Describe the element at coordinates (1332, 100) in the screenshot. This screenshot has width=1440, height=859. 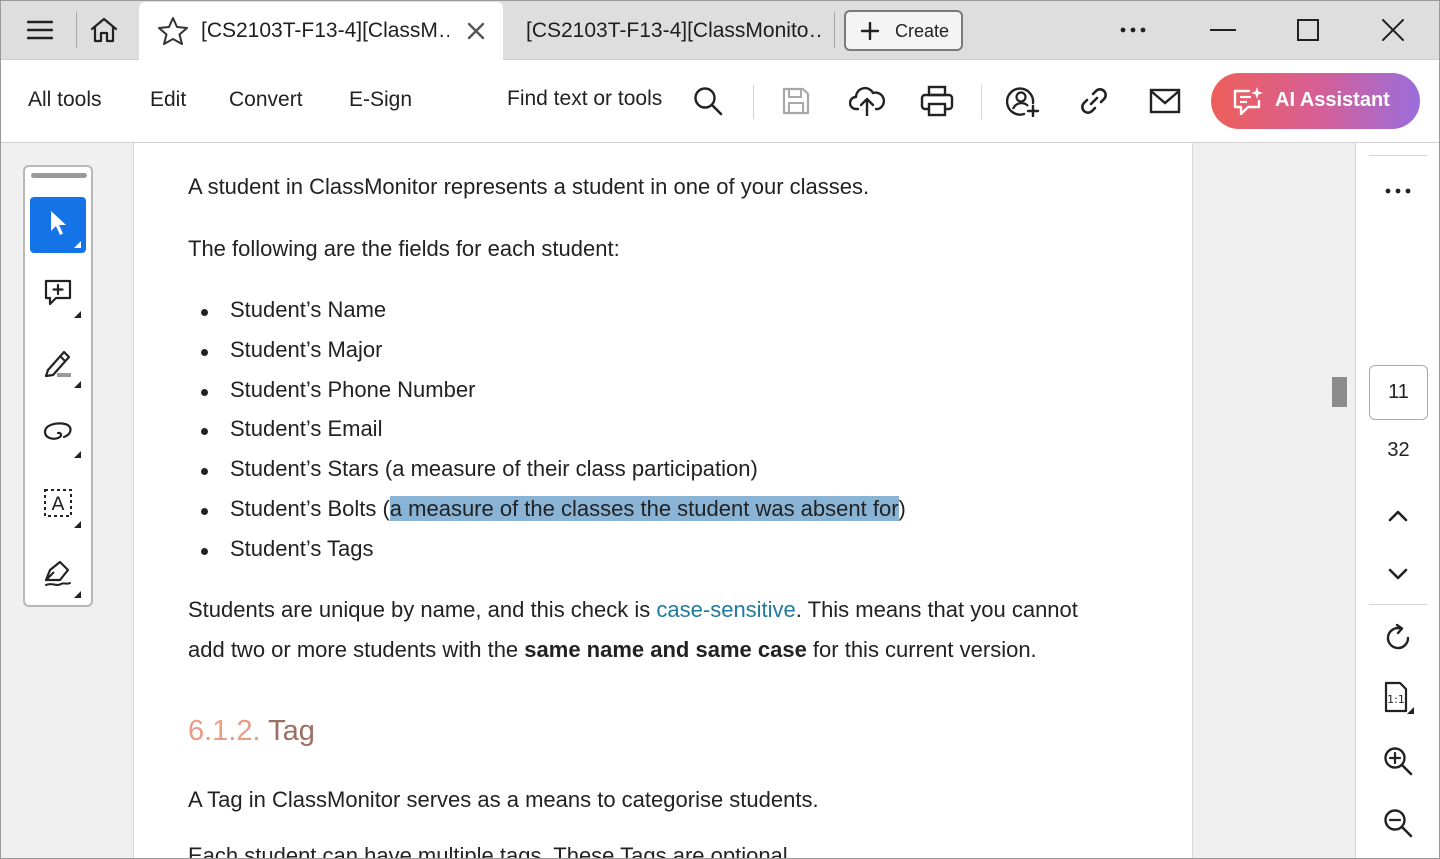
I see `ai-assistant-label: AI Assistant` at that location.